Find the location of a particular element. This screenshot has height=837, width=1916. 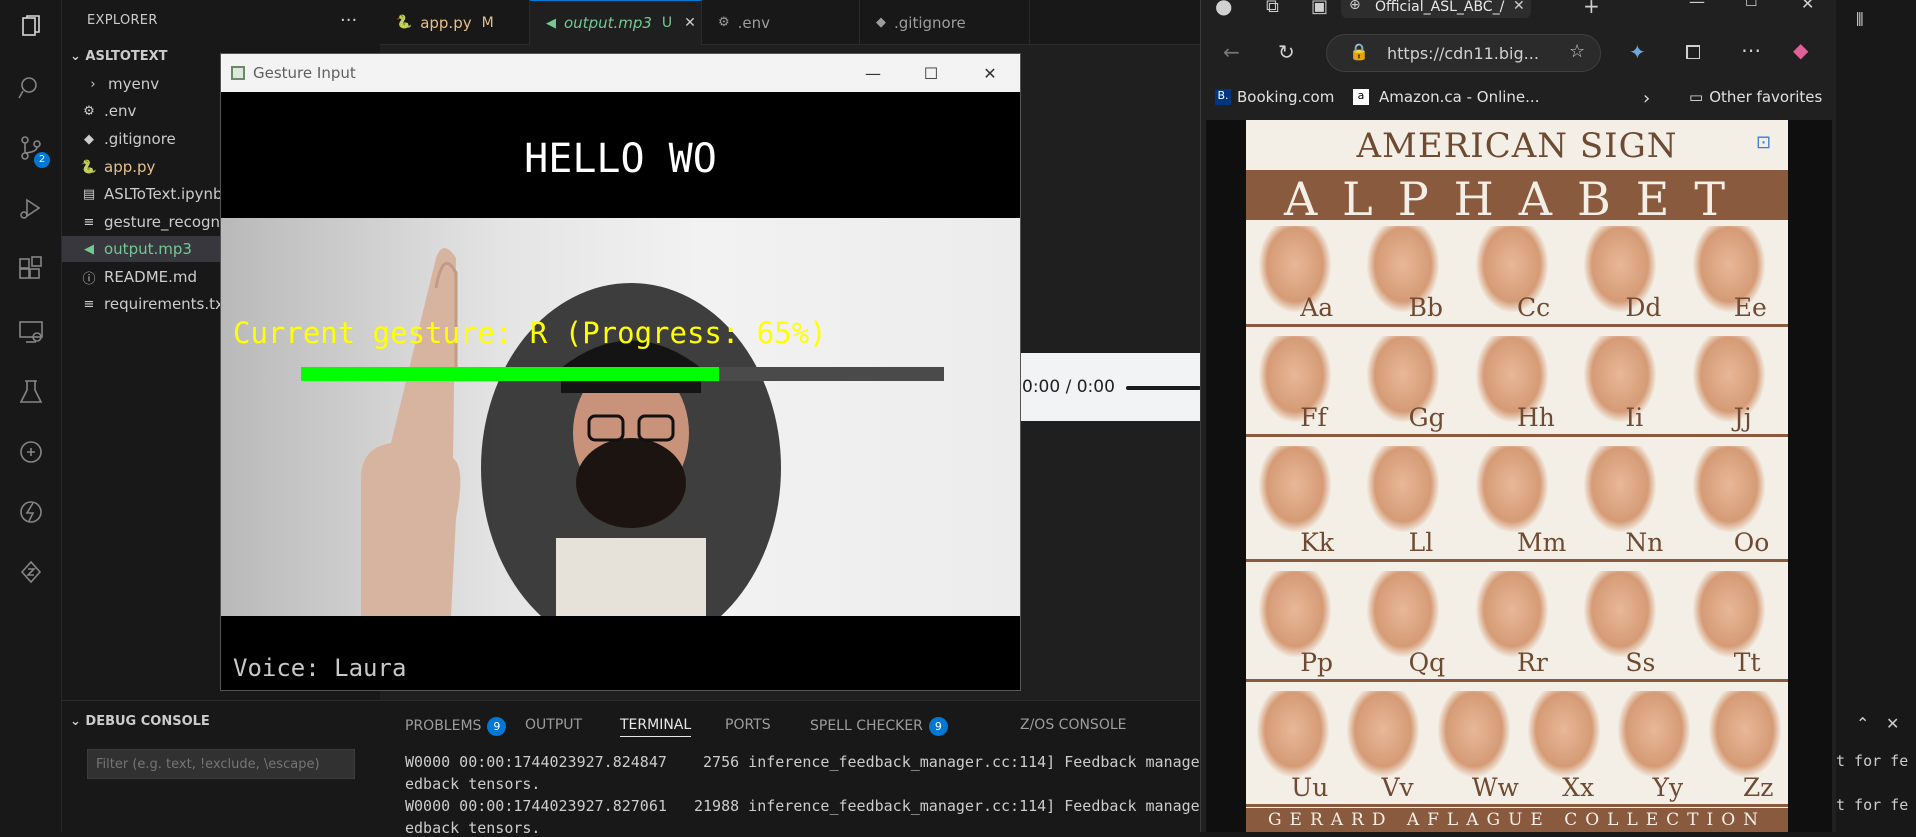

address-bar: 🔒 https://cdn11.big... ☆ is located at coordinates (1463, 53).